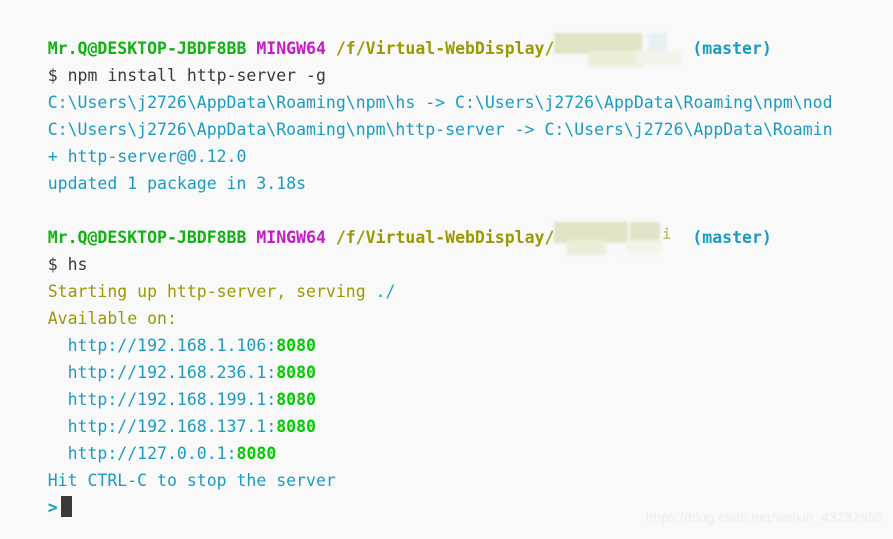  I want to click on server-url-host: http://127.0.0.1, so click(147, 453).